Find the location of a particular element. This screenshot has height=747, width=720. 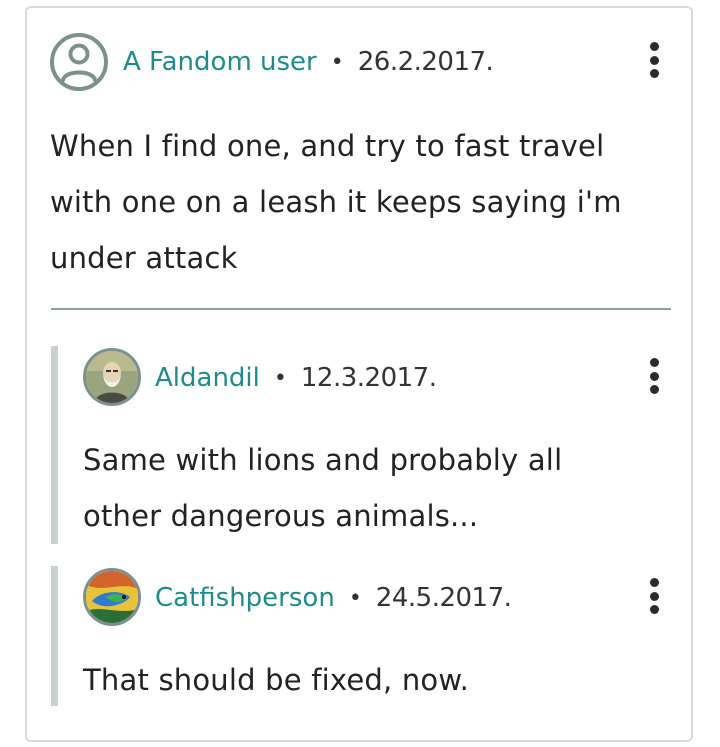

reply-date: 24.5.2017. is located at coordinates (443, 598).